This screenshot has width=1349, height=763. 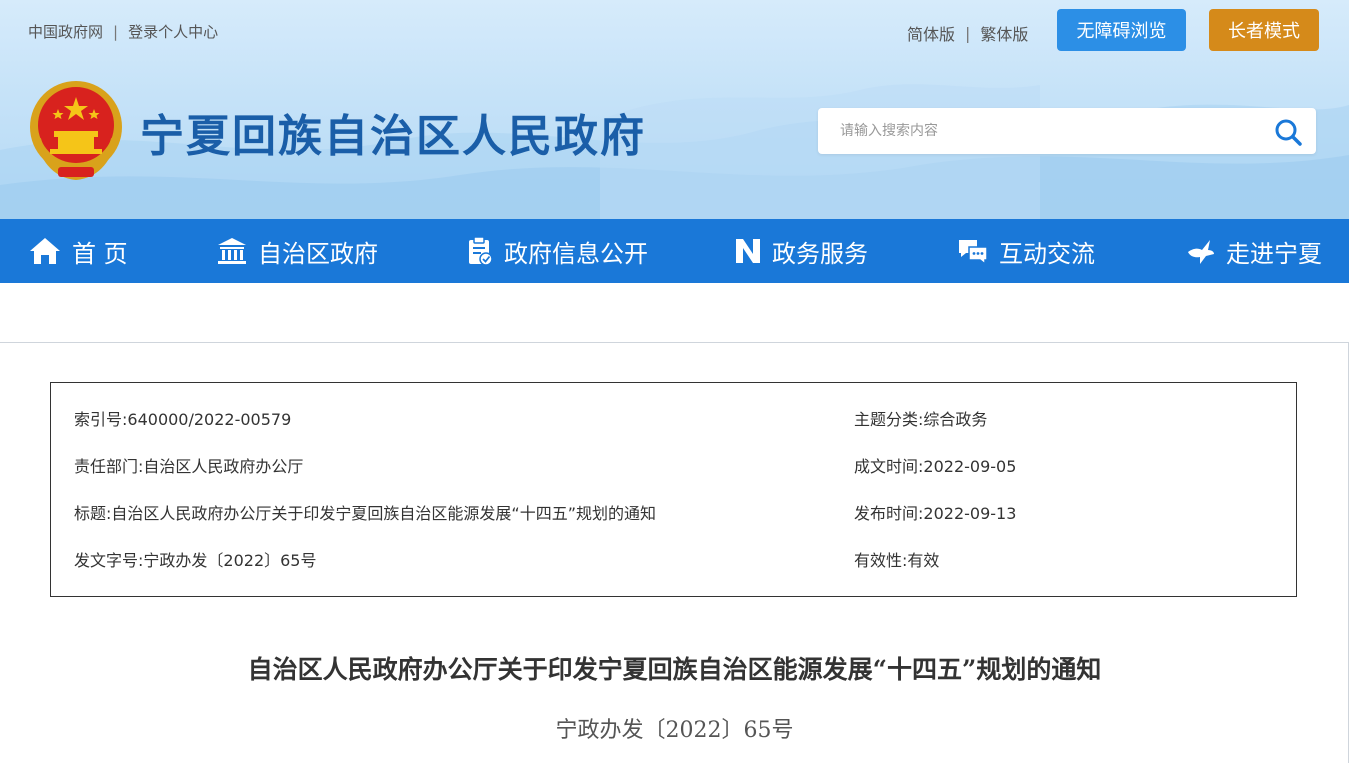 What do you see at coordinates (955, 419) in the screenshot?
I see `meta-topic-value: 综合政务` at bounding box center [955, 419].